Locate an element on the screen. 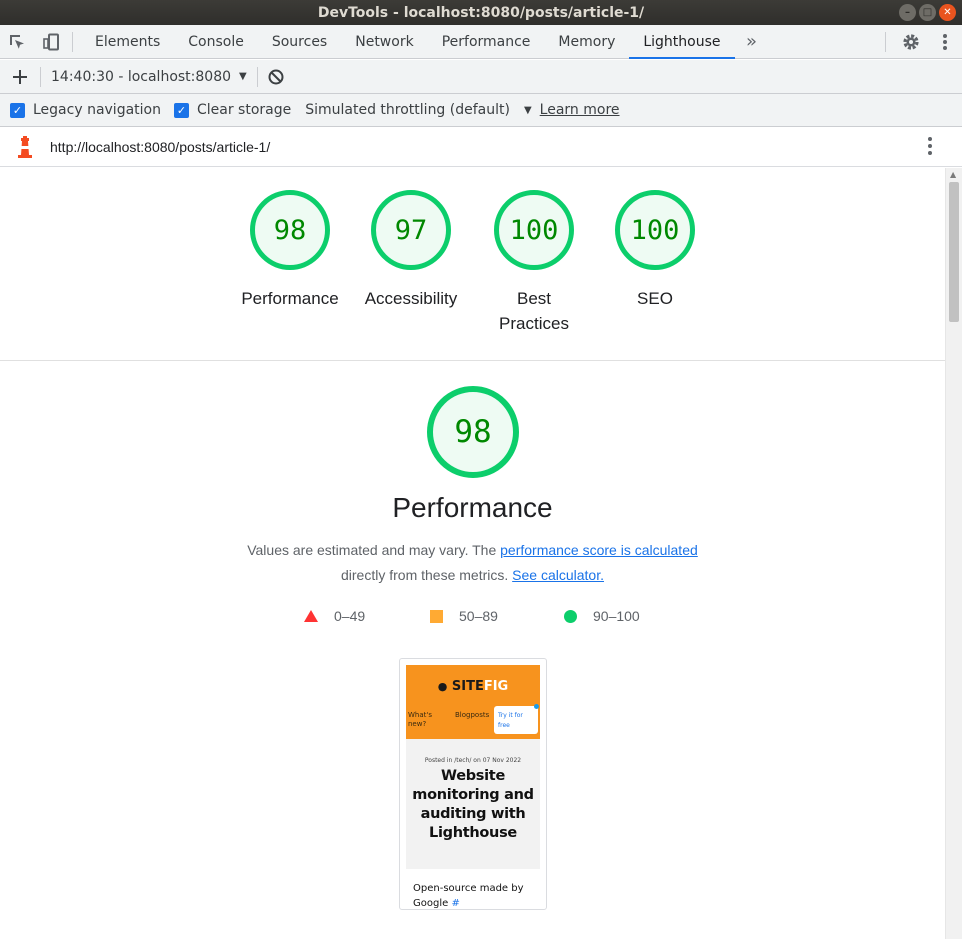 The height and width of the screenshot is (939, 962). legend-average: 50–89 is located at coordinates (464, 616).